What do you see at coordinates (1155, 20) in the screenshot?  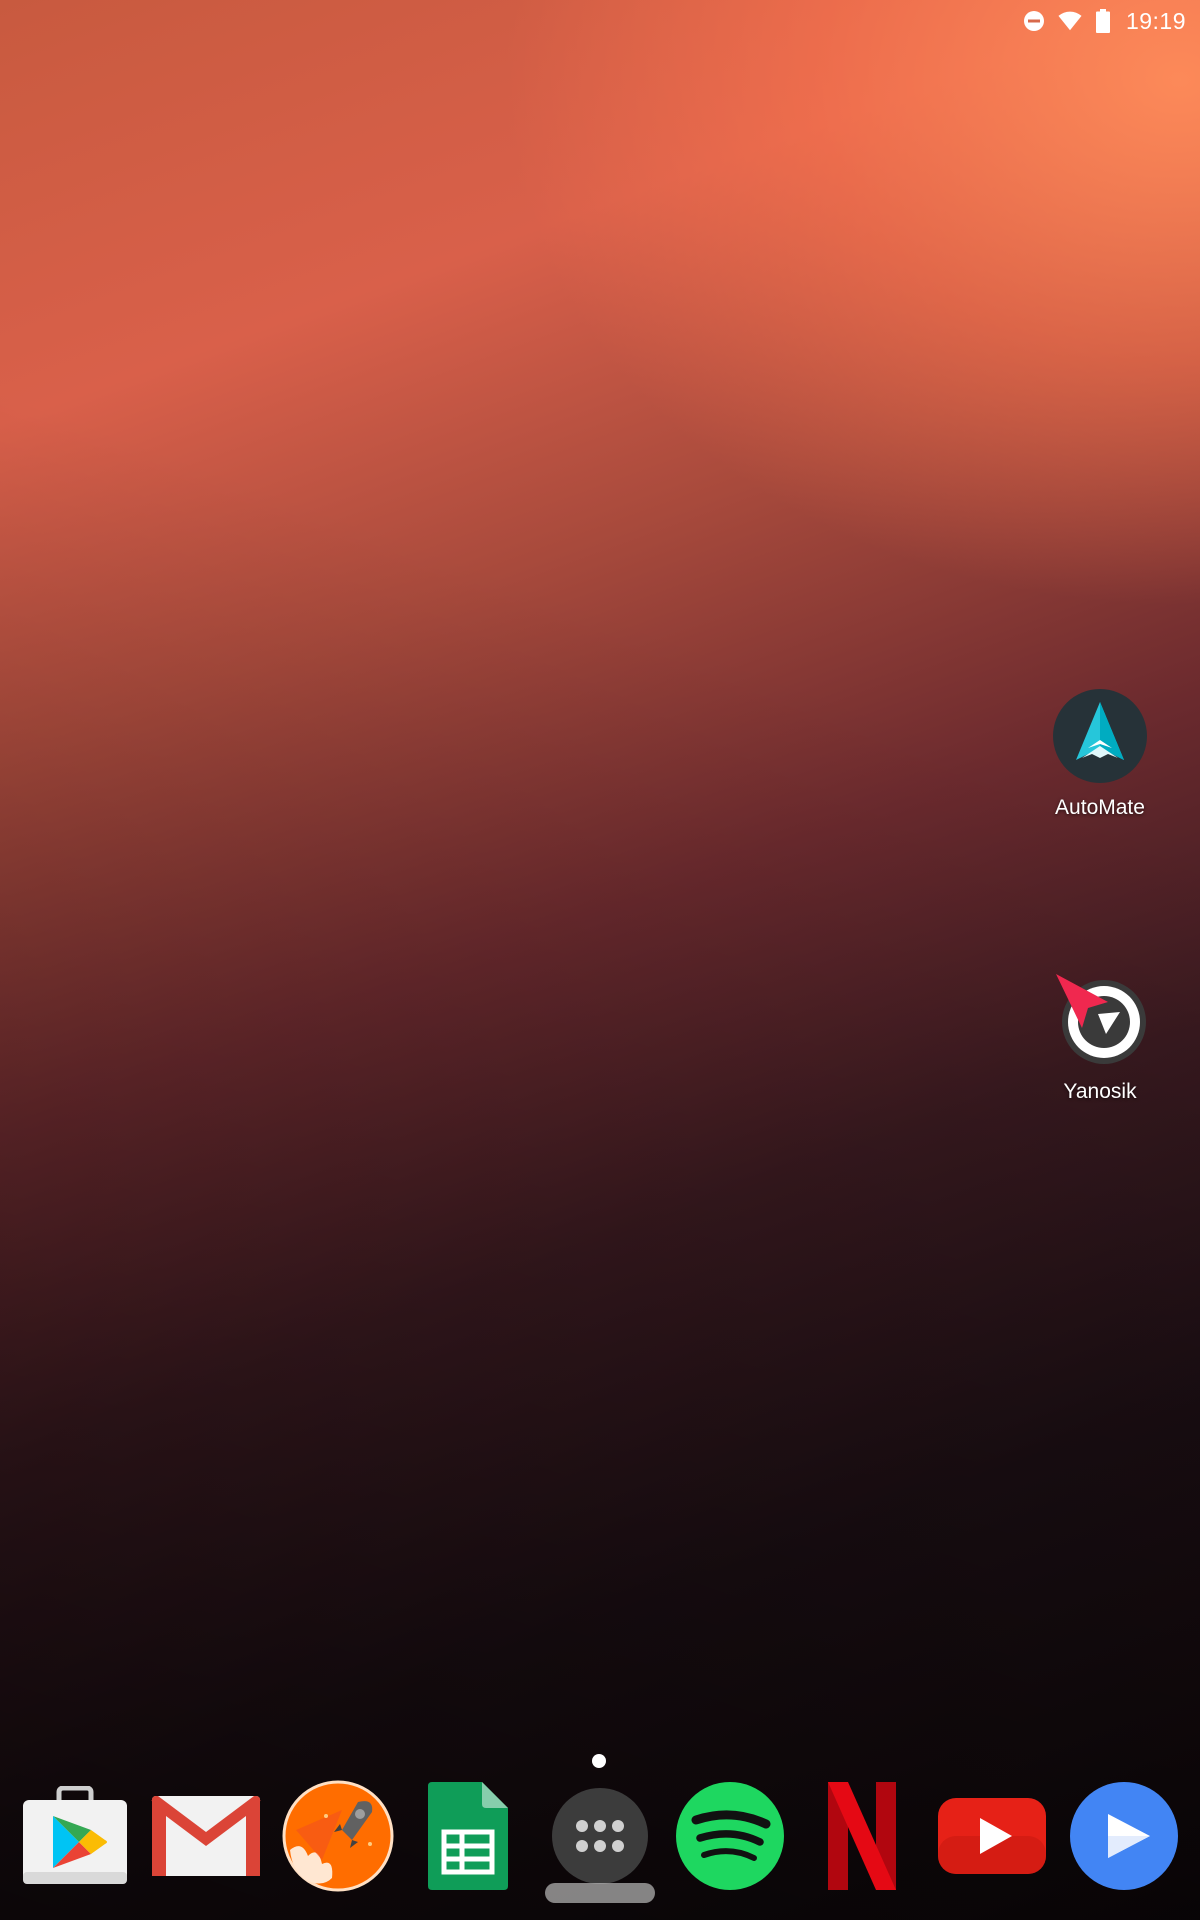 I see `status-clock: 19:19` at bounding box center [1155, 20].